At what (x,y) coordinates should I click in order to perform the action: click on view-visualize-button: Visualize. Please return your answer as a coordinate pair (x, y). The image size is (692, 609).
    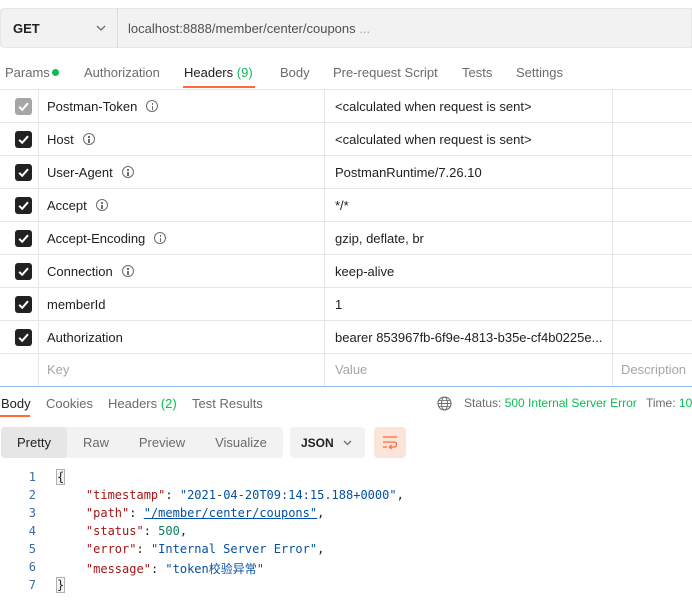
    Looking at the image, I should click on (241, 442).